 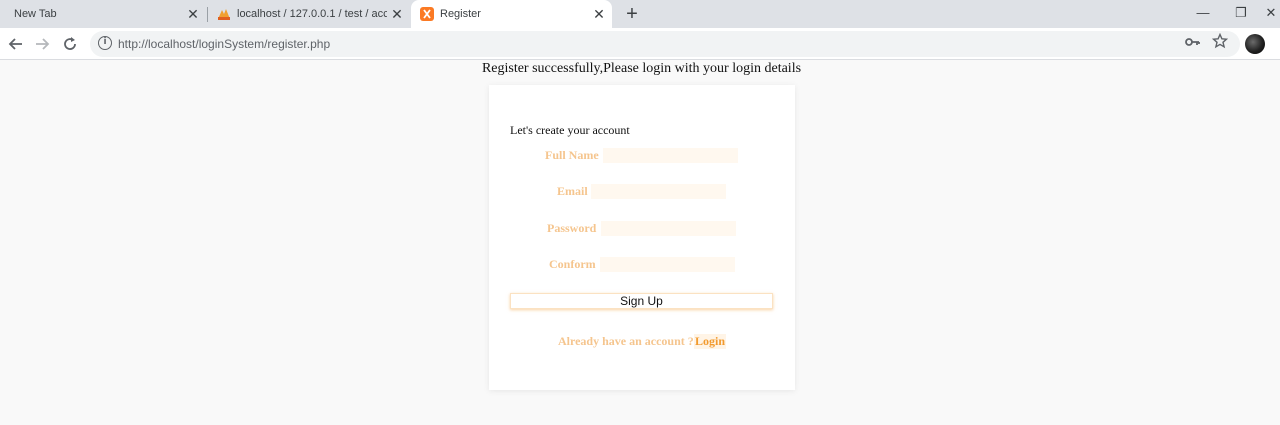 What do you see at coordinates (70, 44) in the screenshot?
I see `reload-icon` at bounding box center [70, 44].